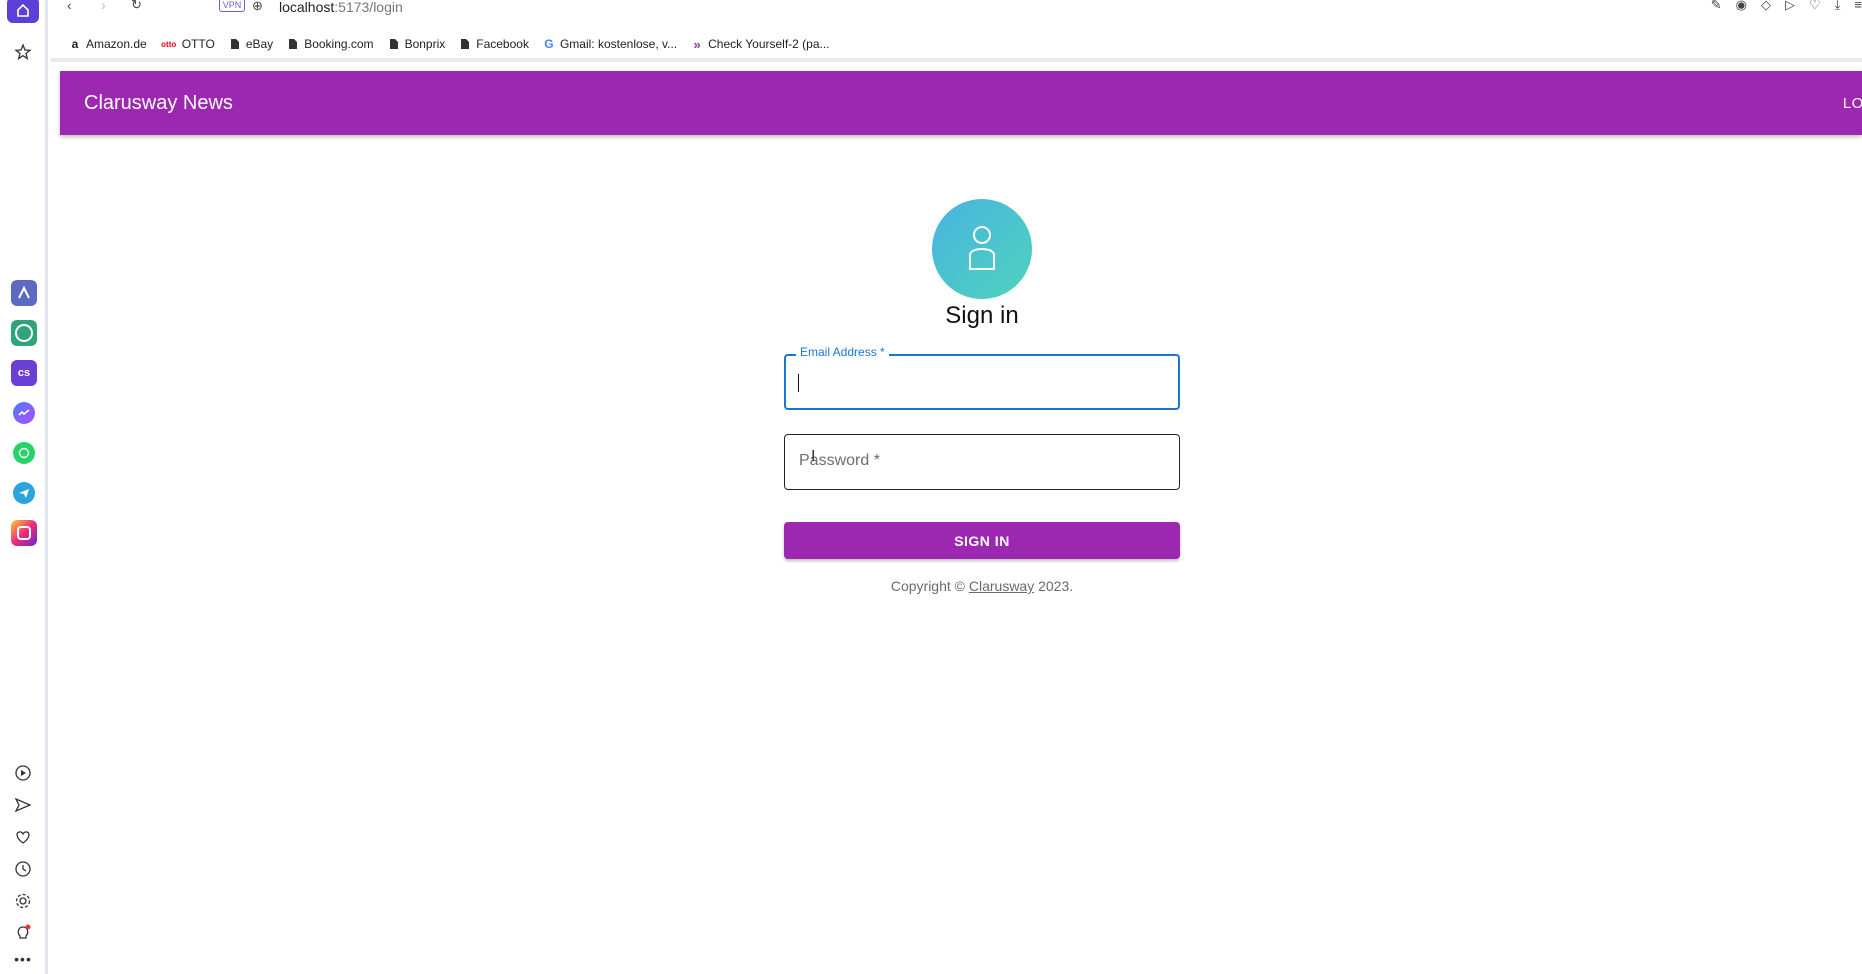 The image size is (1862, 974). Describe the element at coordinates (502, 44) in the screenshot. I see `bookmark-label: Facebook` at that location.